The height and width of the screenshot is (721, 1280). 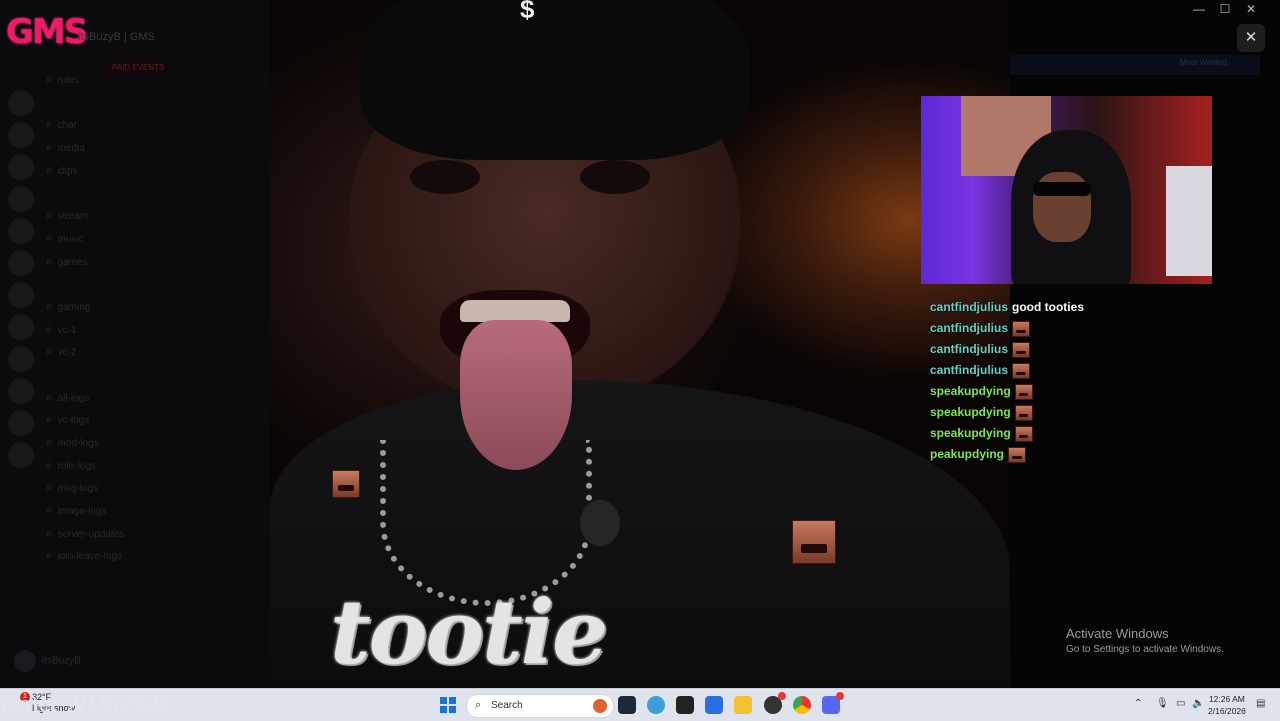 What do you see at coordinates (540, 706) in the screenshot?
I see `taskbar-search: ⌕ Search` at bounding box center [540, 706].